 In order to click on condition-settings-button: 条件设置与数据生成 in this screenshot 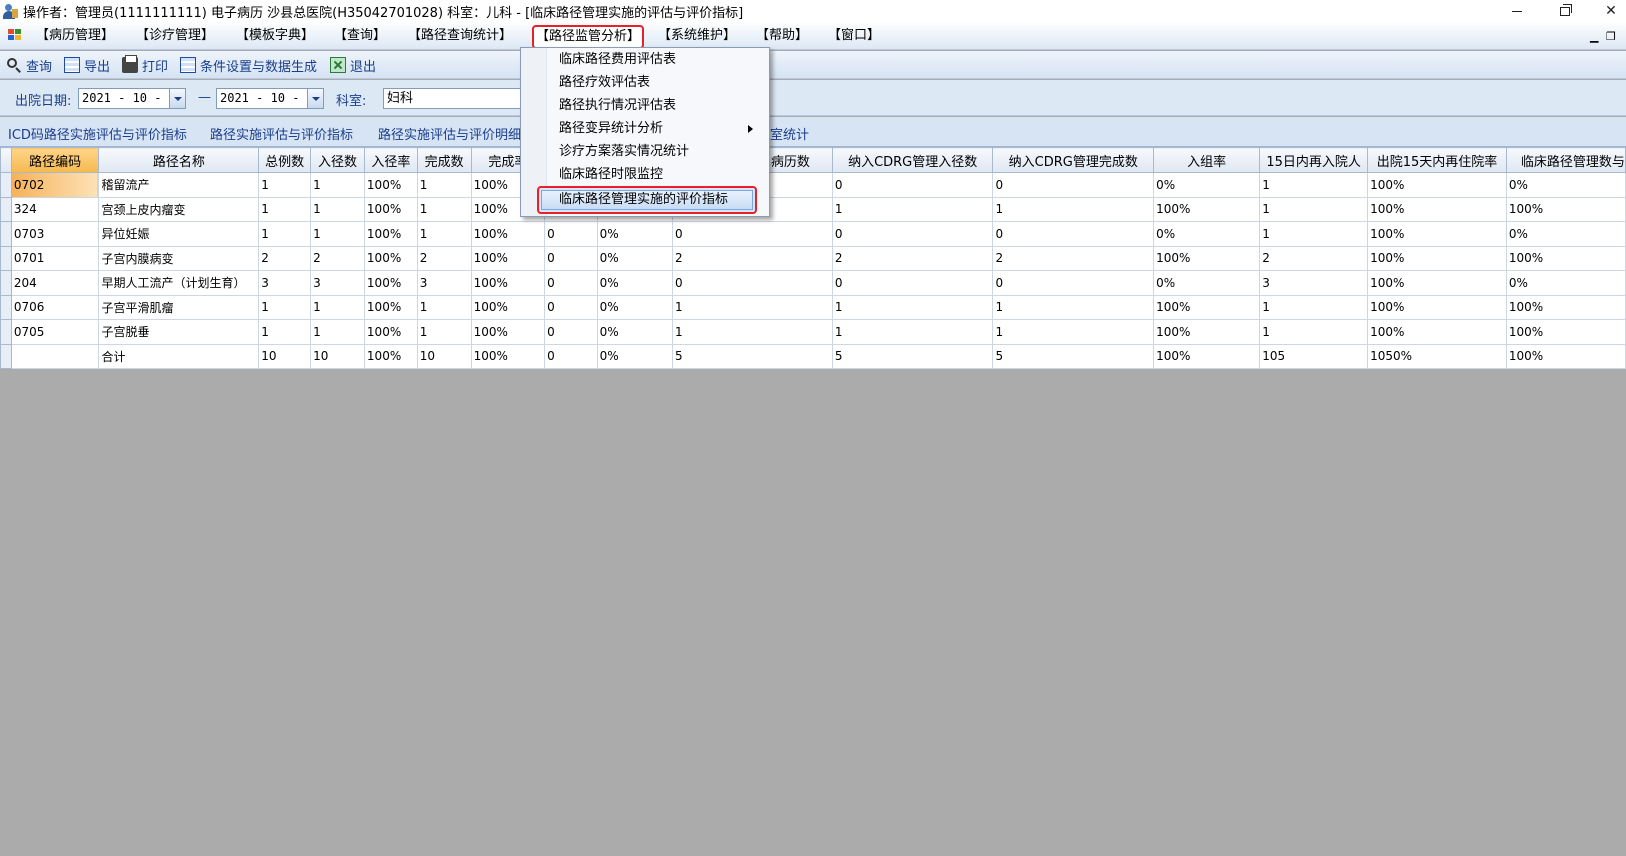, I will do `click(248, 65)`.